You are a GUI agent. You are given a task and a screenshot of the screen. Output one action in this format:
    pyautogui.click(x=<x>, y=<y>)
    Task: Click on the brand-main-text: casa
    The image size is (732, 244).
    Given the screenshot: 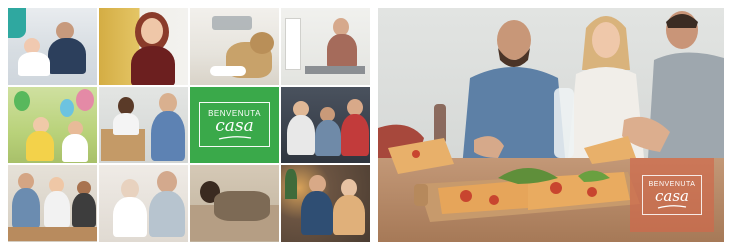 What is the action you would take?
    pyautogui.click(x=234, y=126)
    